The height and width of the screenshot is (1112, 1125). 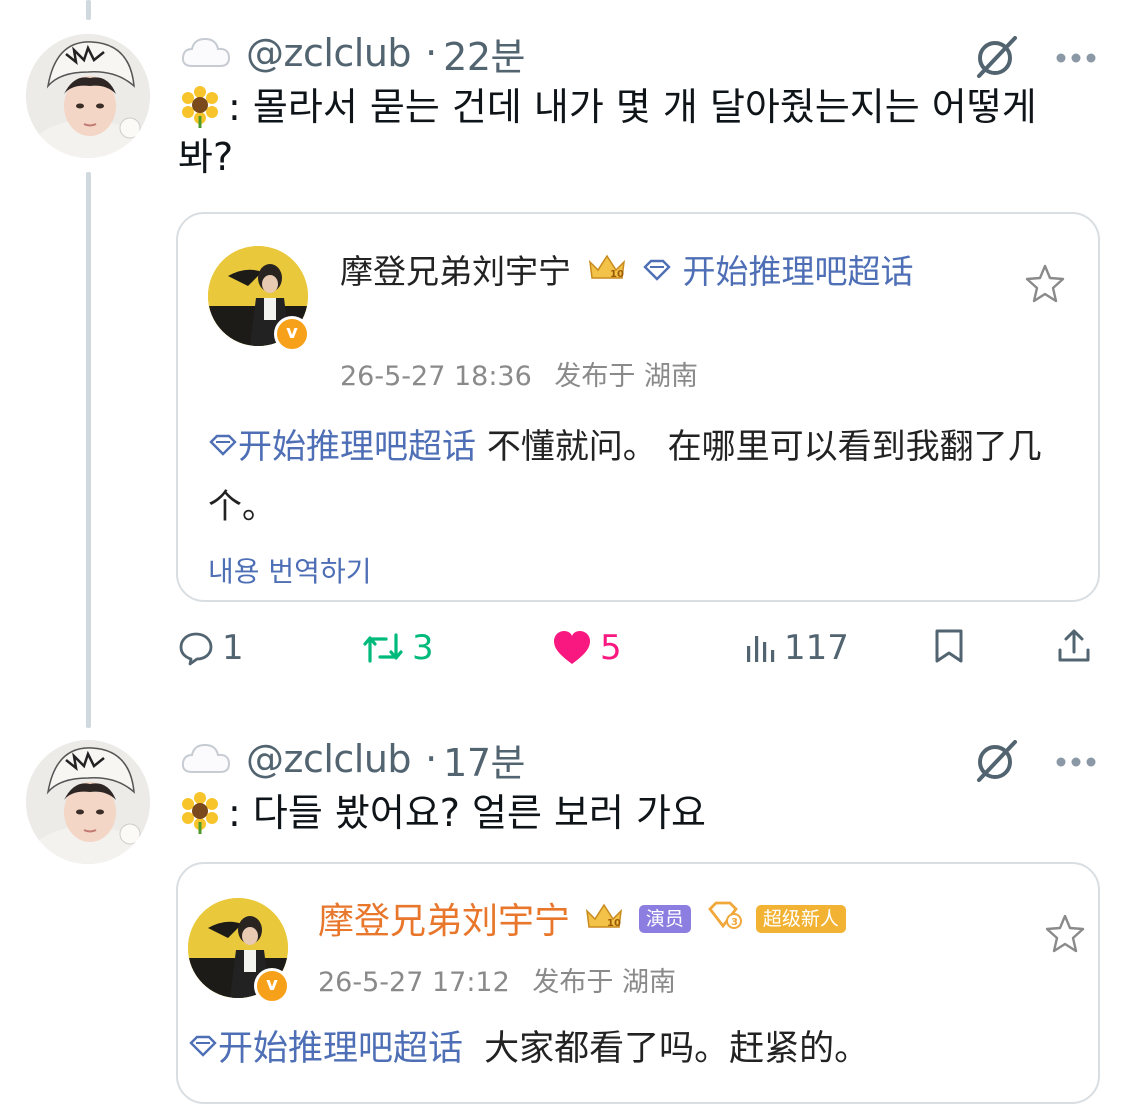 I want to click on tweet-text: : 다들 봤어요? 얼른 보러 가요, so click(x=631, y=813).